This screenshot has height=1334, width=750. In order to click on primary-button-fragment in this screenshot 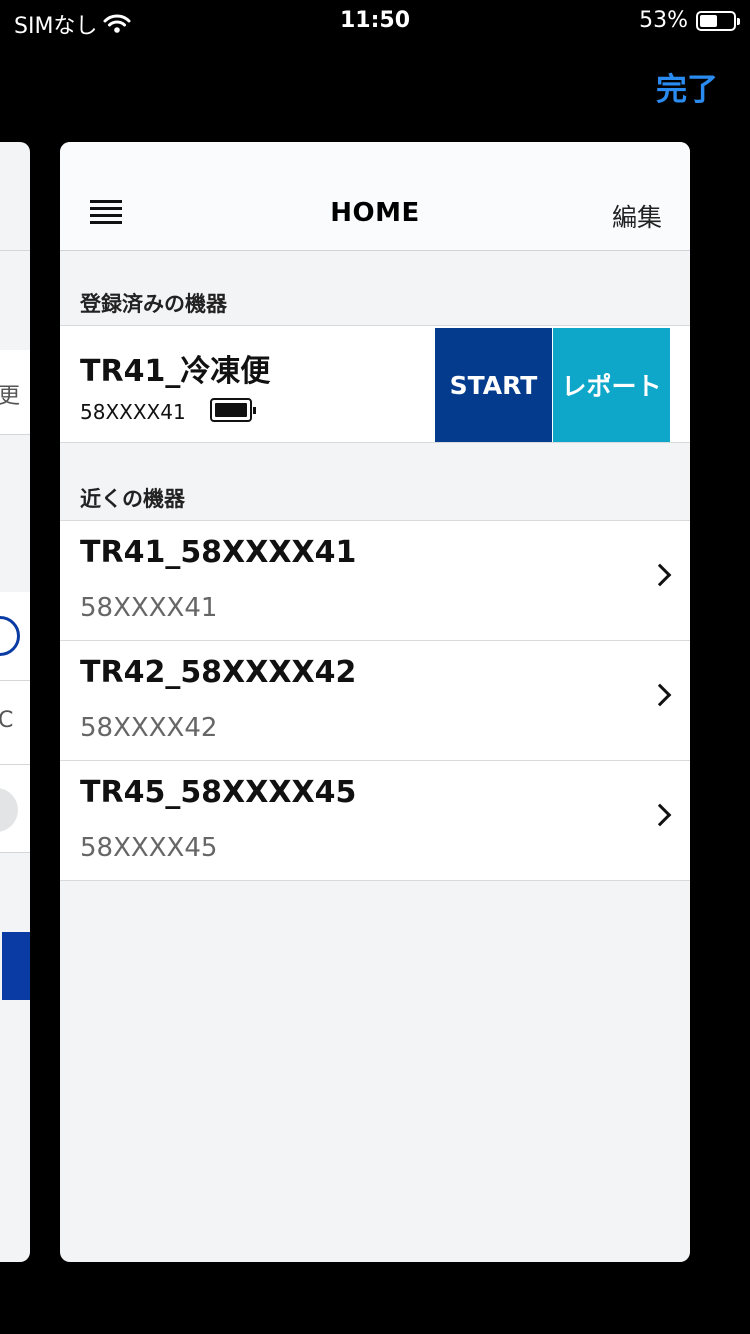, I will do `click(16, 966)`.